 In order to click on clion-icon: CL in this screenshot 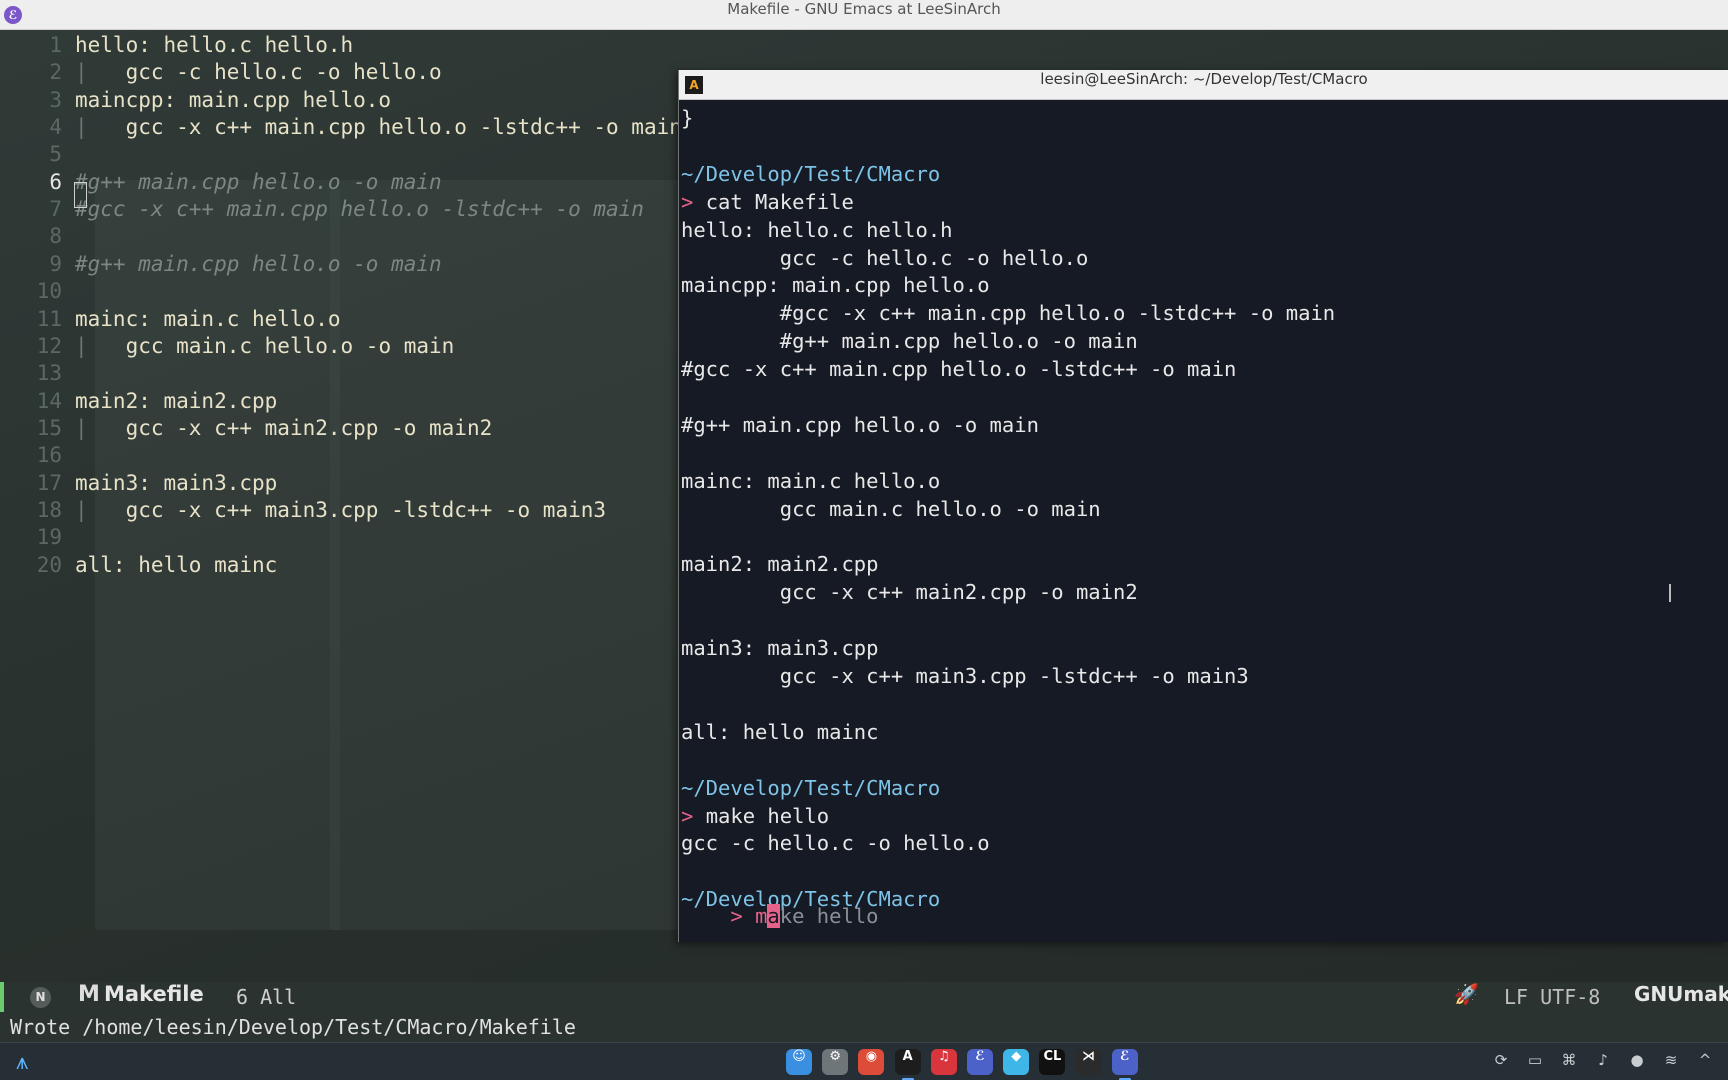, I will do `click(1052, 1062)`.